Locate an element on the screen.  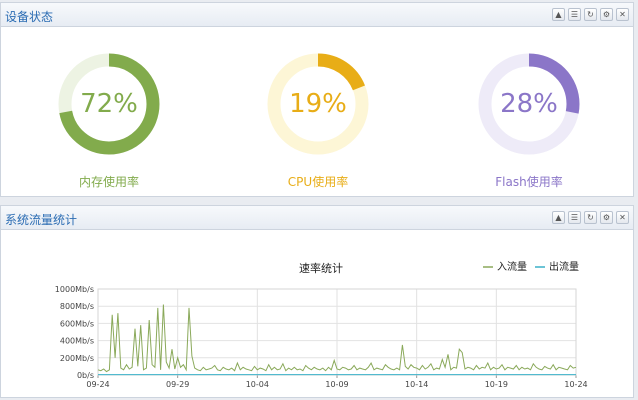
cpu-usage-label: CPU使用率 is located at coordinates (318, 182).